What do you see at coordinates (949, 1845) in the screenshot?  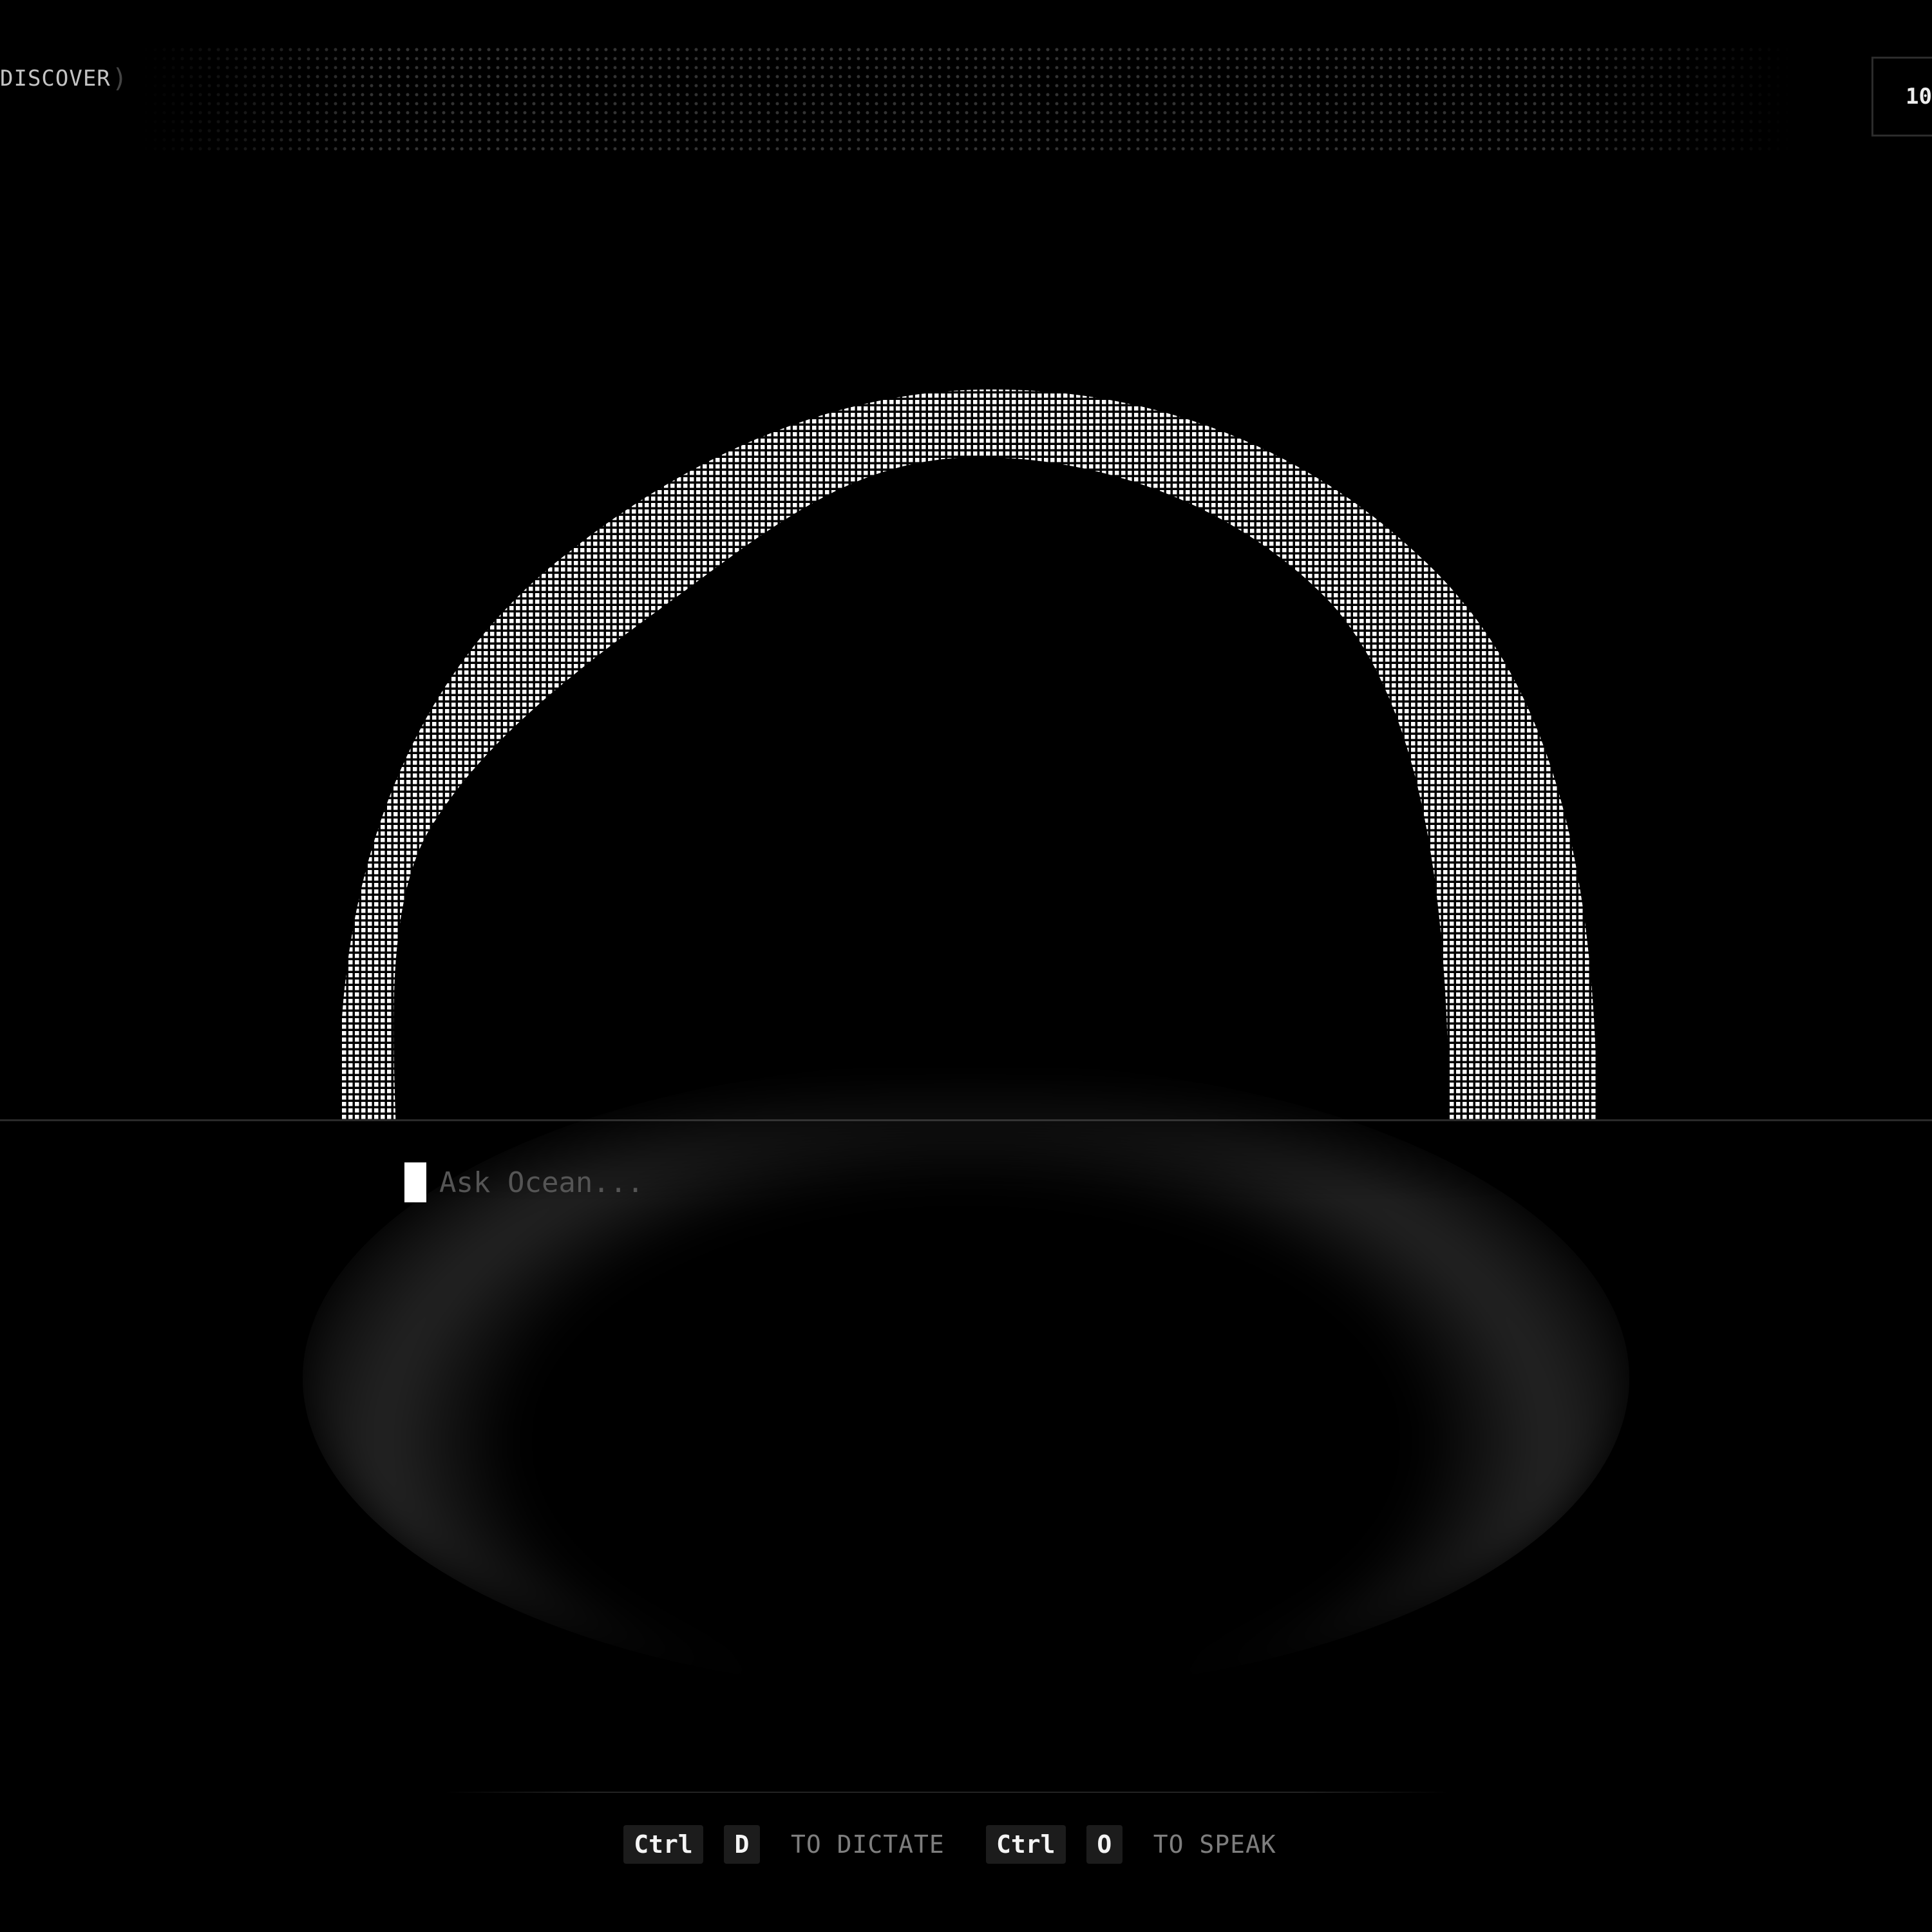 I see `shortcut-hints: Ctrl D TO DICTATE Ctrl O TO SPEAK` at bounding box center [949, 1845].